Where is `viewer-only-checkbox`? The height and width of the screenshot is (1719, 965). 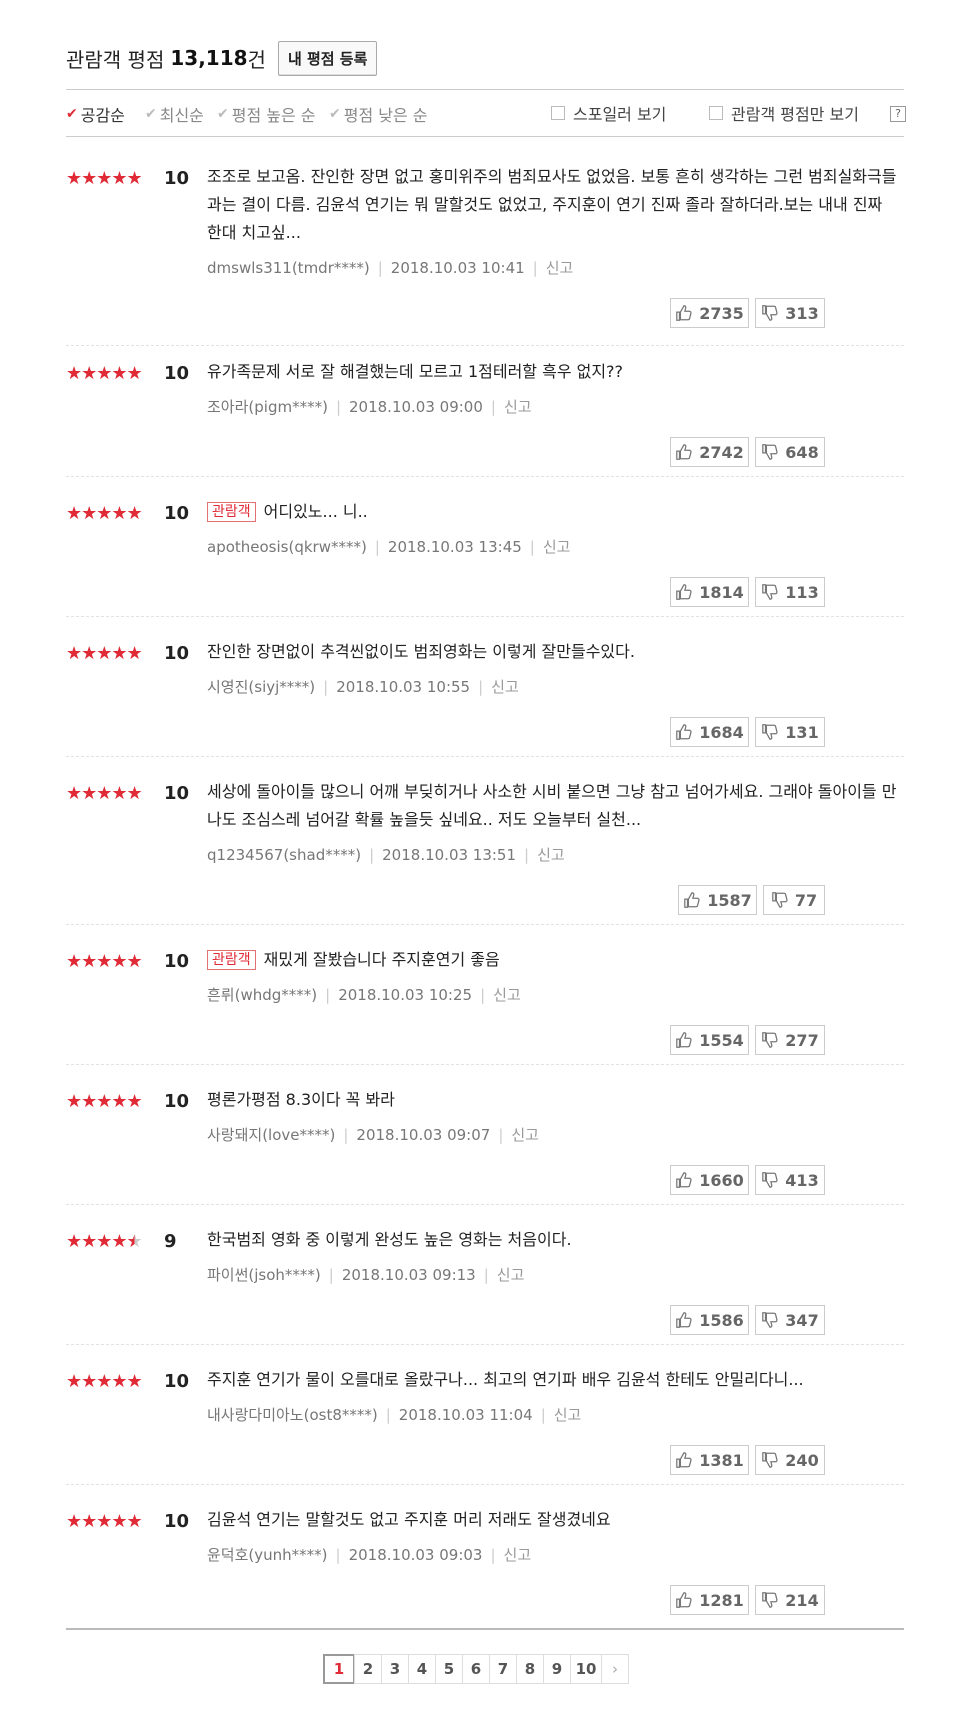
viewer-only-checkbox is located at coordinates (716, 113).